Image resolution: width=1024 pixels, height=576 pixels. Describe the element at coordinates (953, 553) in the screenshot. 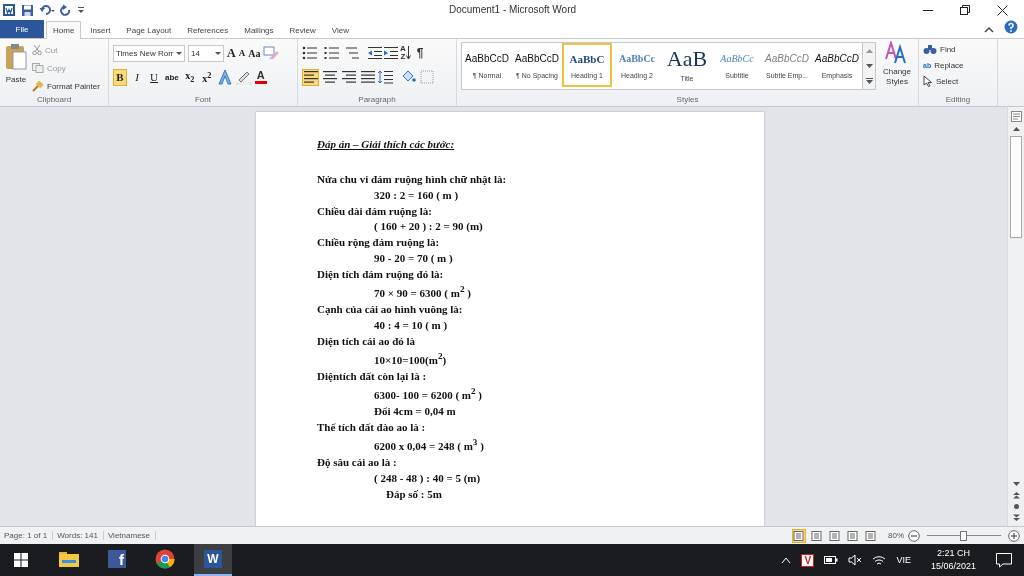

I see `clock-time: 2:21 CH` at that location.